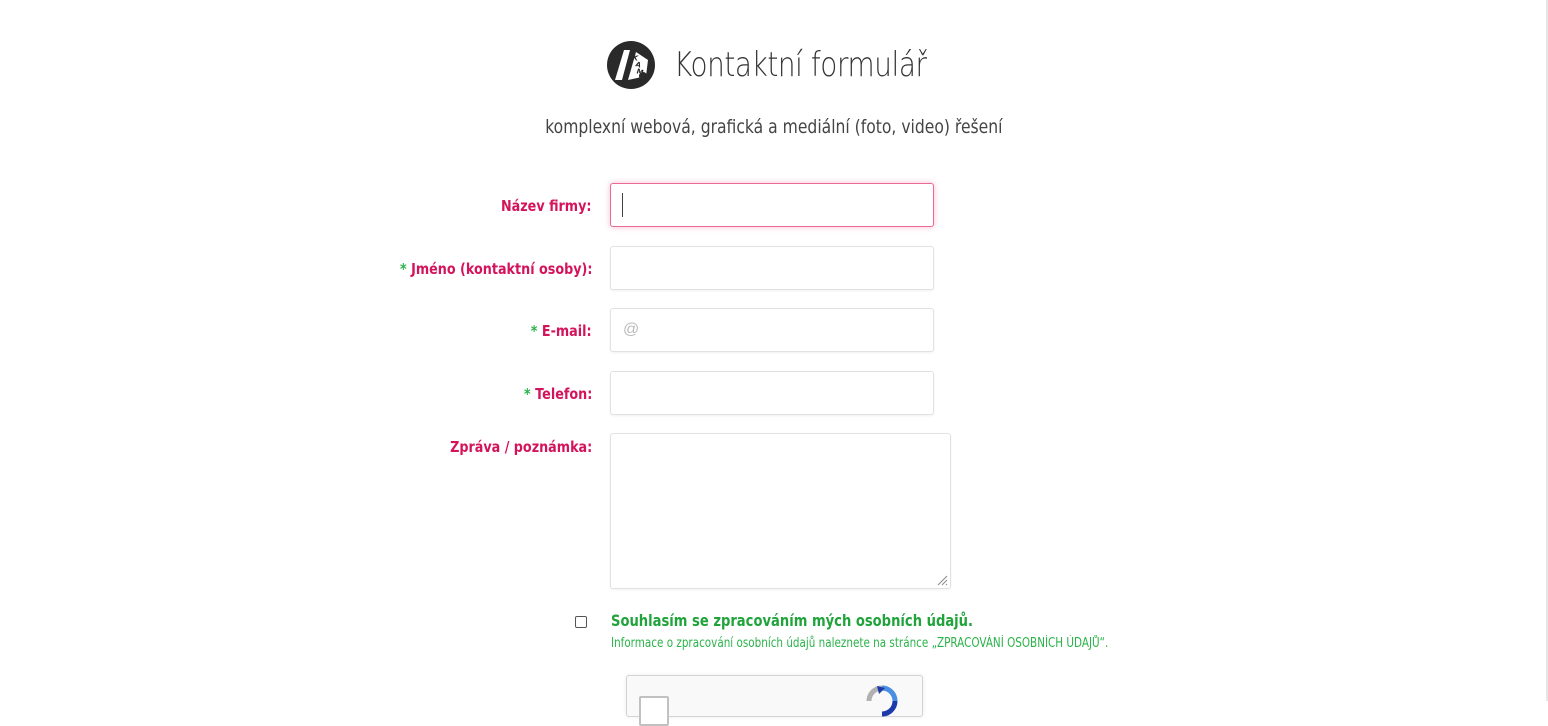 This screenshot has height=726, width=1548. I want to click on recaptcha-widget, so click(774, 700).